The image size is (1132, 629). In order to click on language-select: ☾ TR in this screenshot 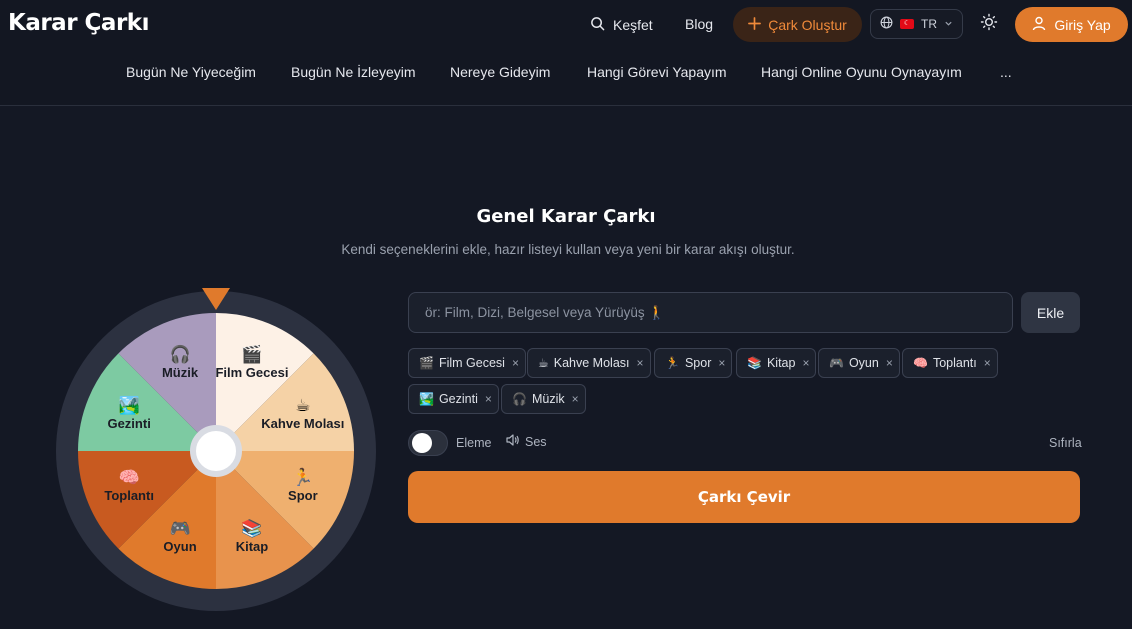, I will do `click(916, 24)`.